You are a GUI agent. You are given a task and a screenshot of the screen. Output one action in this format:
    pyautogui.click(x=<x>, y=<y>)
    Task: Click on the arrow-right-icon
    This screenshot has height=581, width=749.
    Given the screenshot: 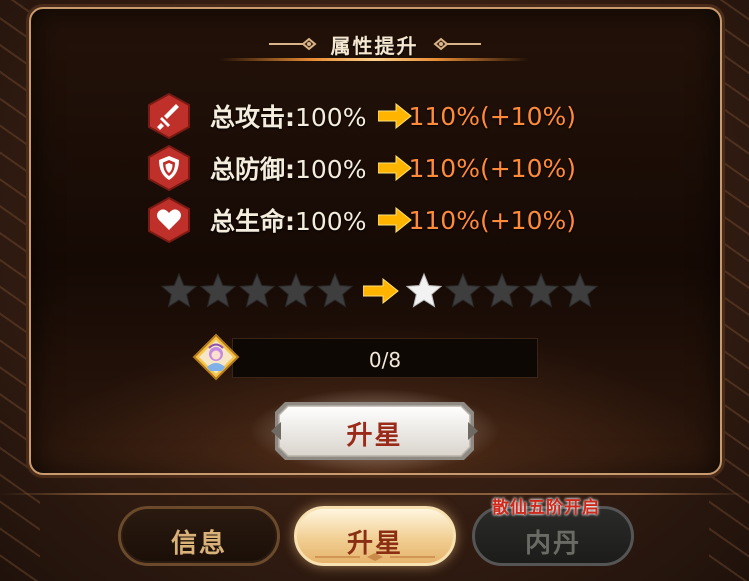 What is the action you would take?
    pyautogui.click(x=380, y=291)
    